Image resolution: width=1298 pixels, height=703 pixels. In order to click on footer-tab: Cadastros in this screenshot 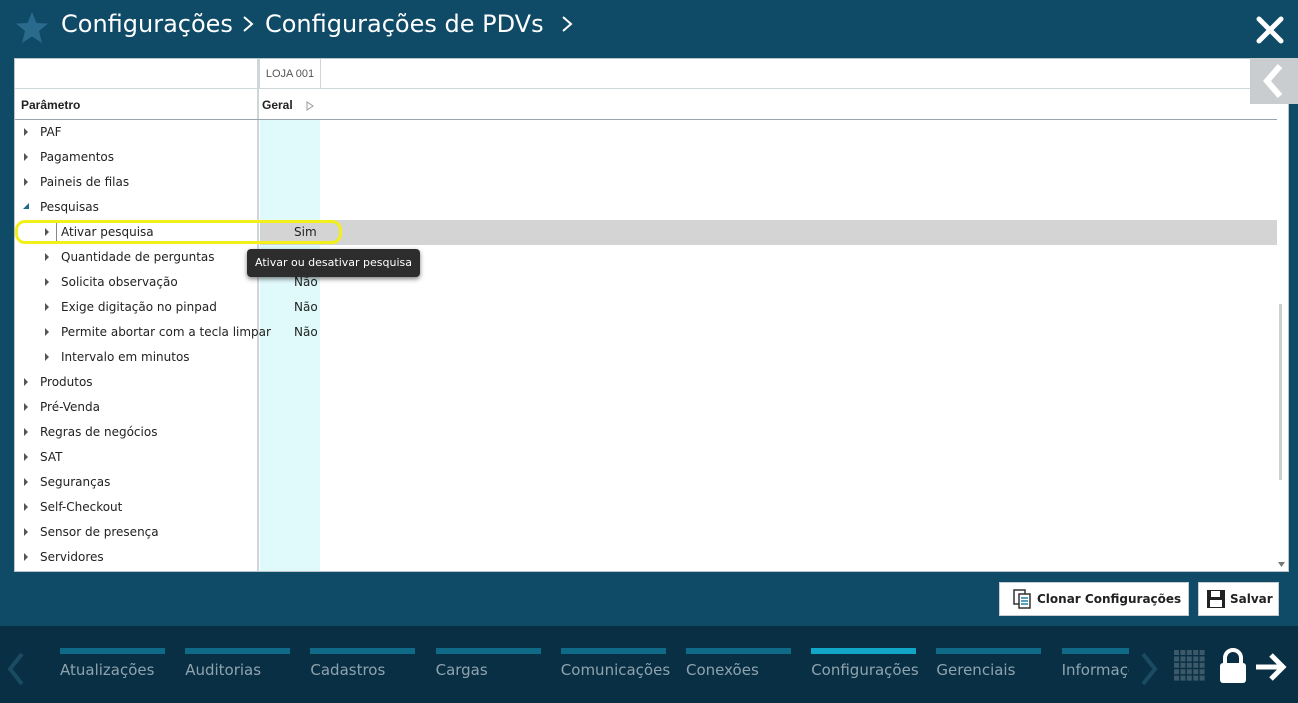, I will do `click(363, 673)`.